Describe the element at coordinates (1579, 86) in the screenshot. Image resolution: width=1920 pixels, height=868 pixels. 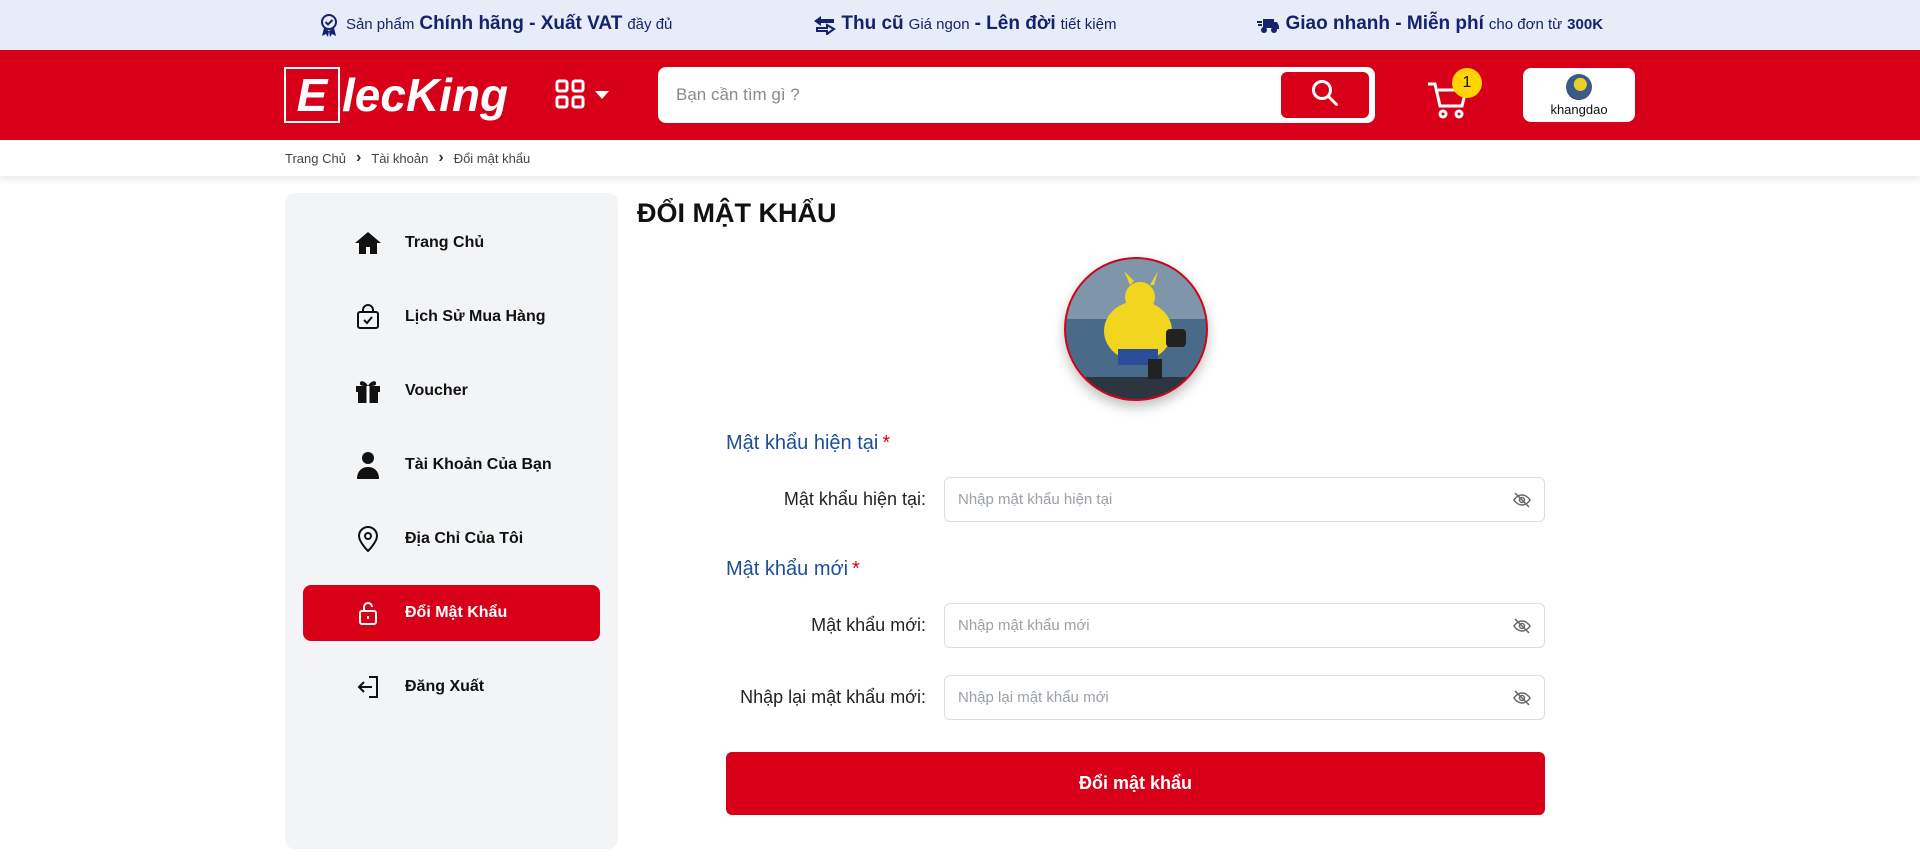
I see `avatar` at that location.